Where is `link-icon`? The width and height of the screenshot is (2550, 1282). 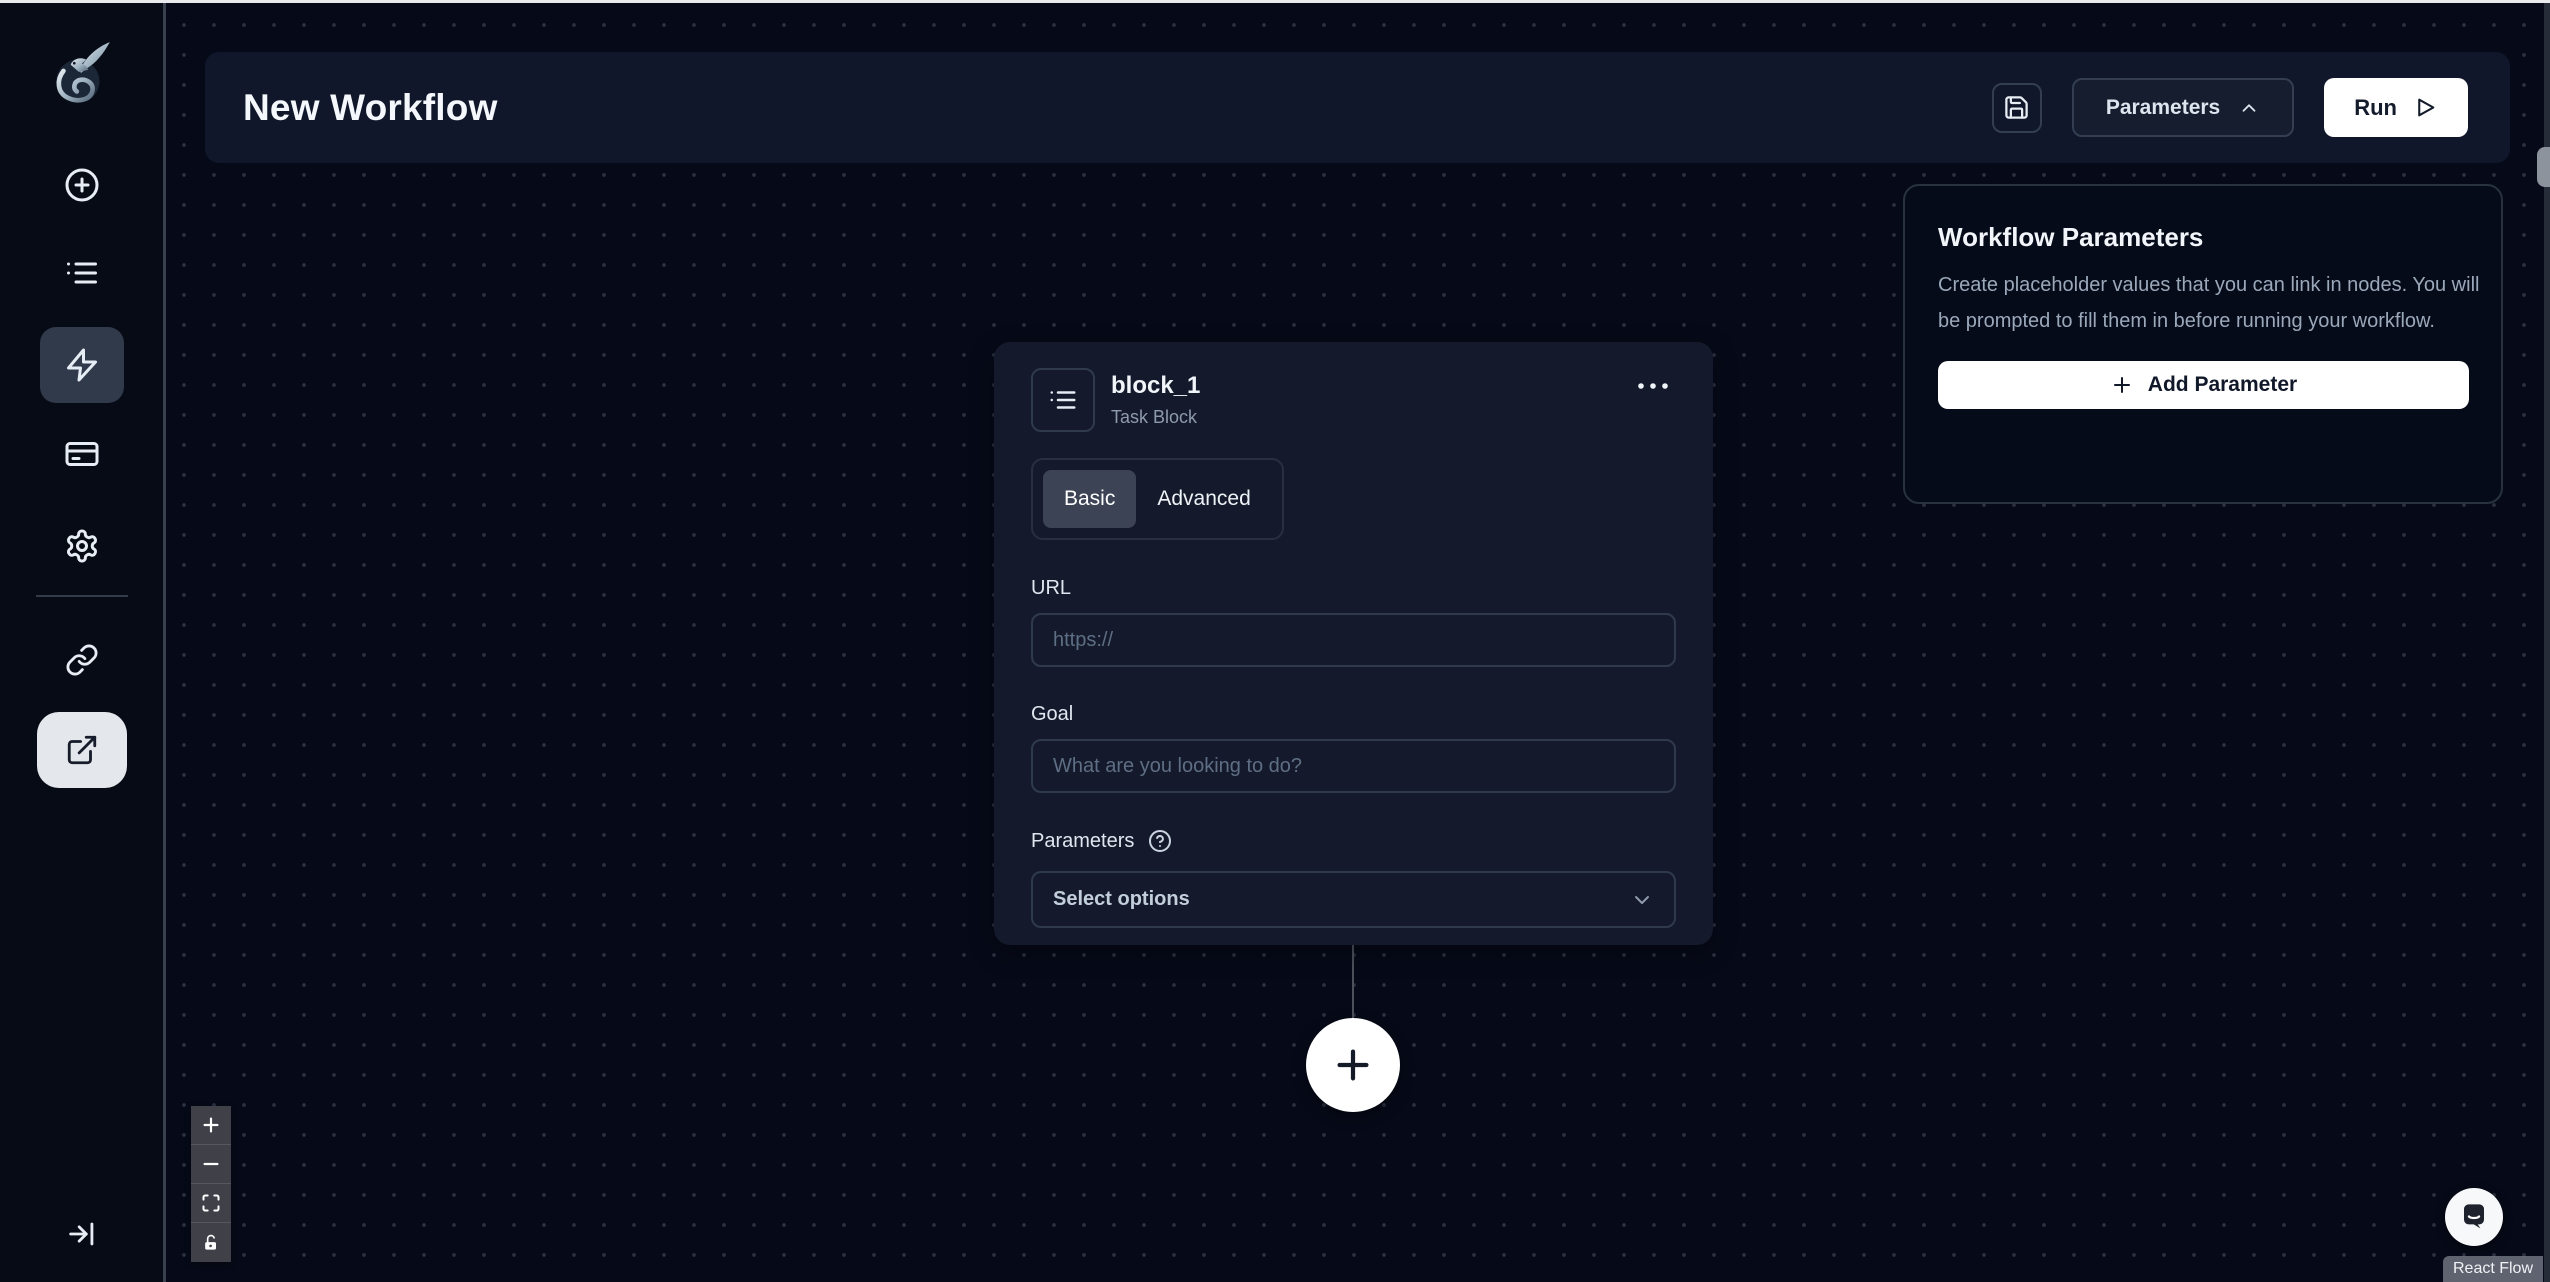
link-icon is located at coordinates (81, 660).